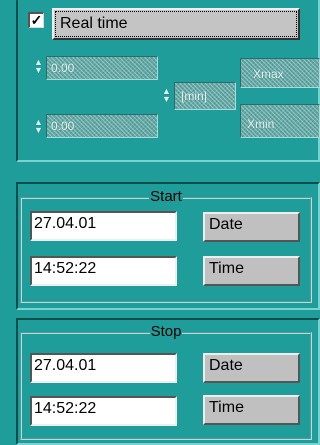 The image size is (320, 445). I want to click on stop-time-button: Time, so click(251, 410).